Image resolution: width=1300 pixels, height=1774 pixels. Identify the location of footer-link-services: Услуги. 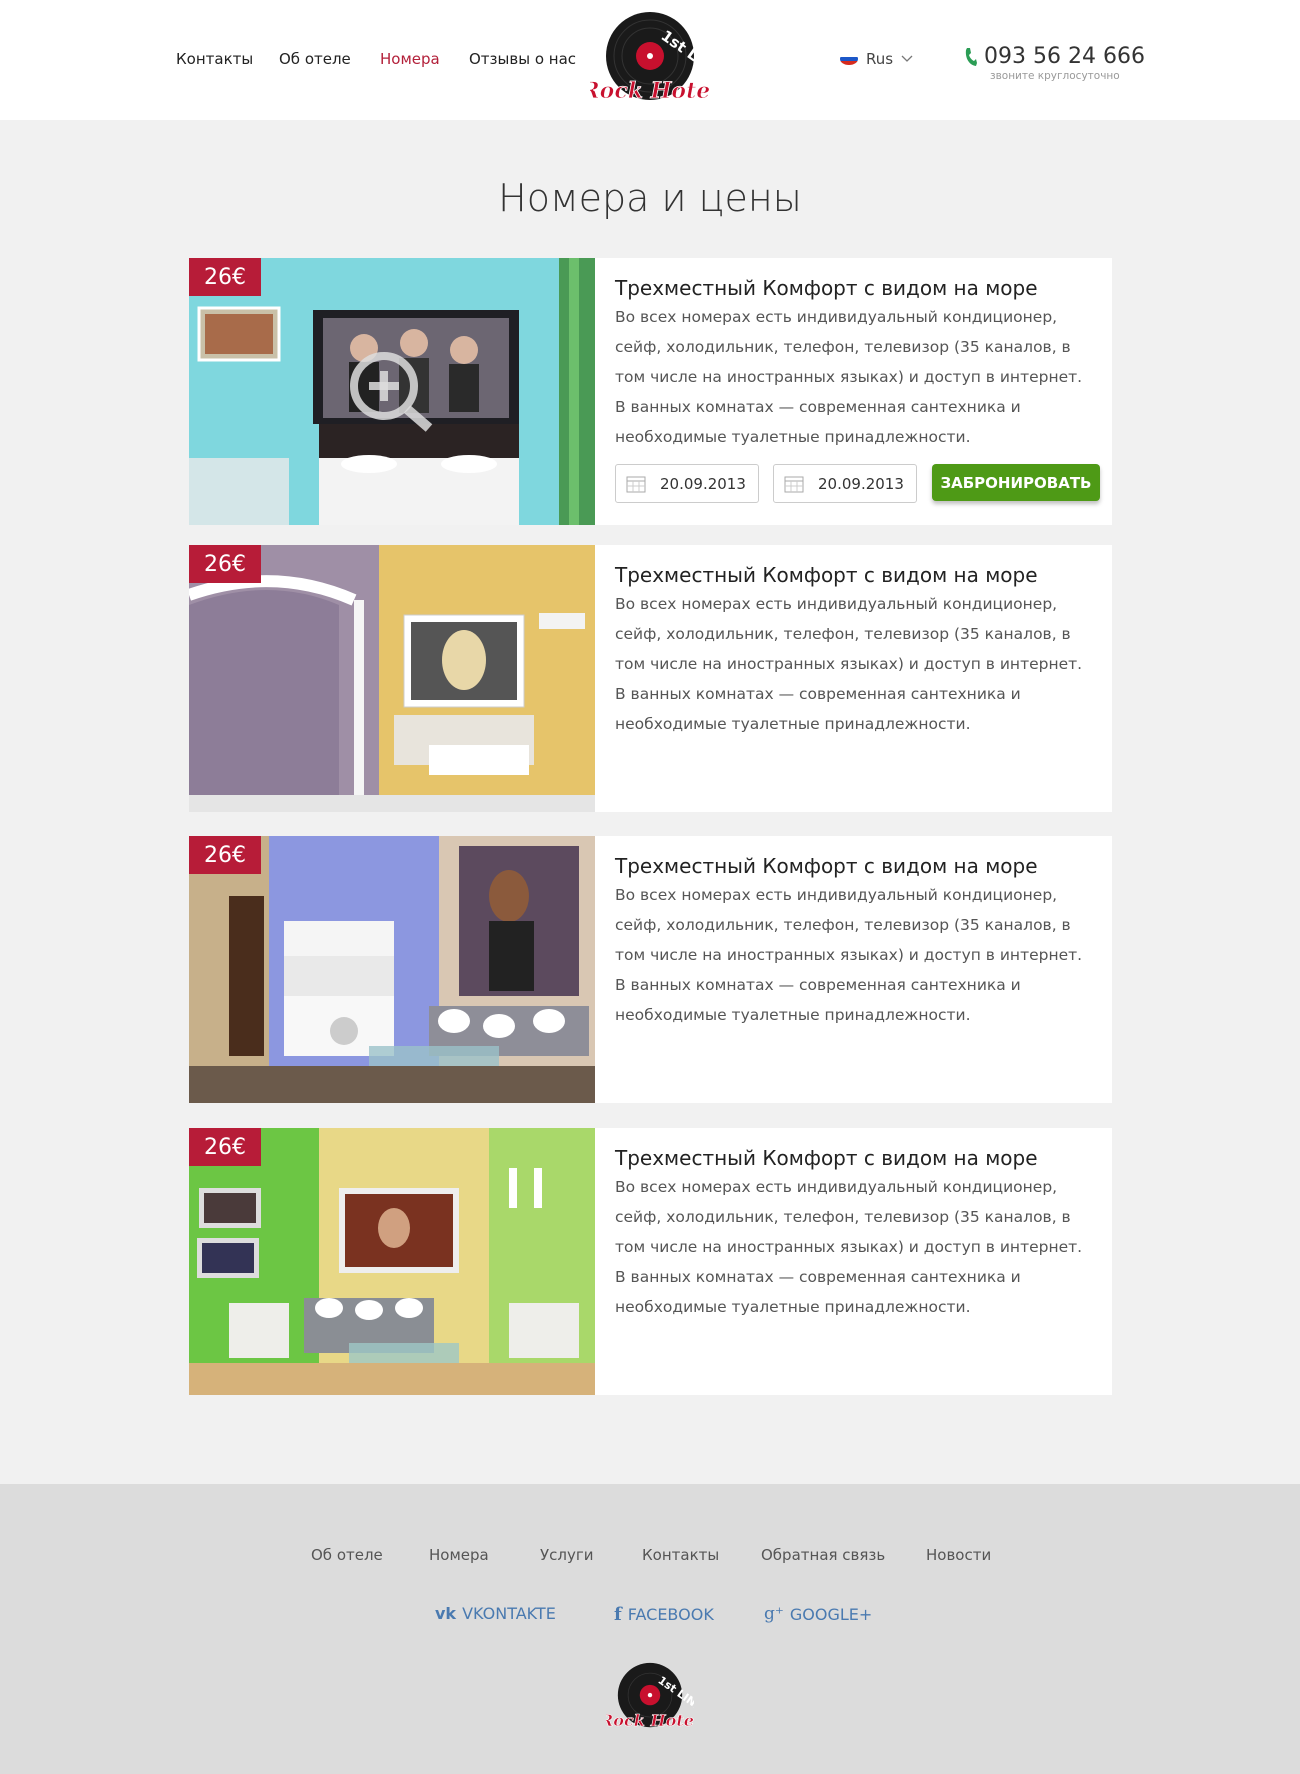
(566, 1555).